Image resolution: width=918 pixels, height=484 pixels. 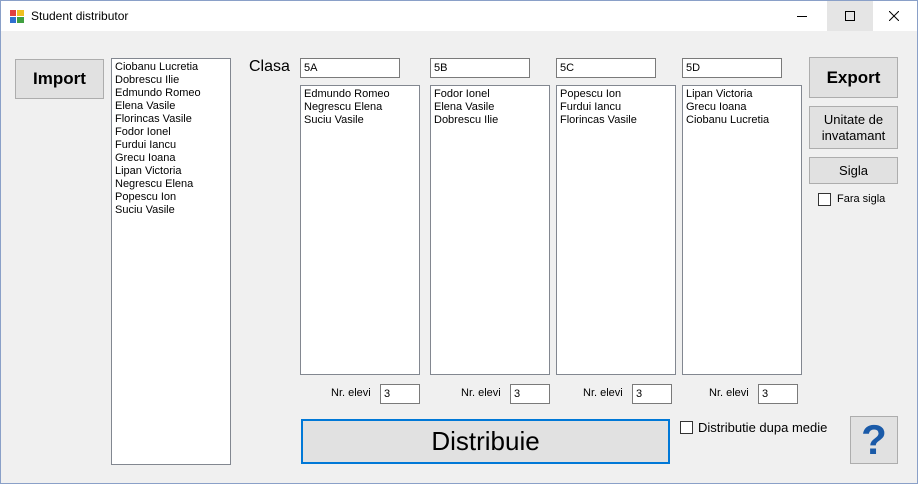 What do you see at coordinates (686, 427) in the screenshot?
I see `distributie-dupa-medie-checkbox` at bounding box center [686, 427].